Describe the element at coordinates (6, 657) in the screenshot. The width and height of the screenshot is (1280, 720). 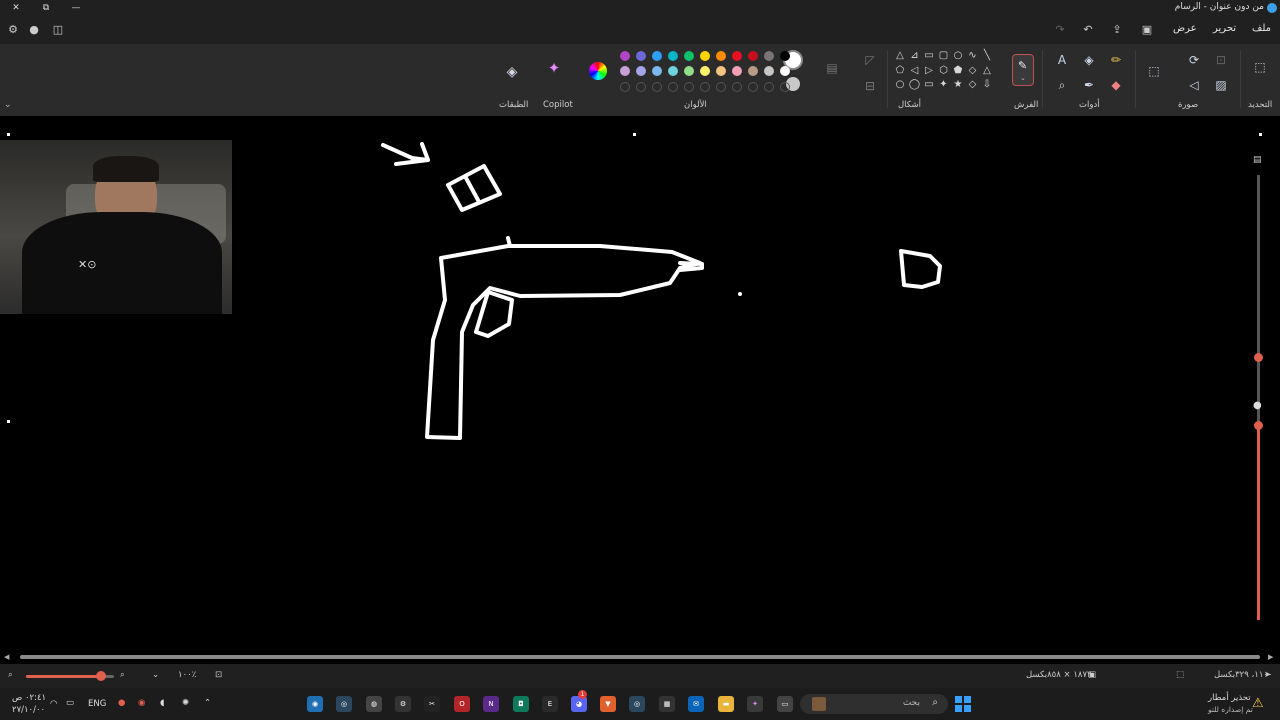
I see `scroll-left-icon: ◀` at that location.